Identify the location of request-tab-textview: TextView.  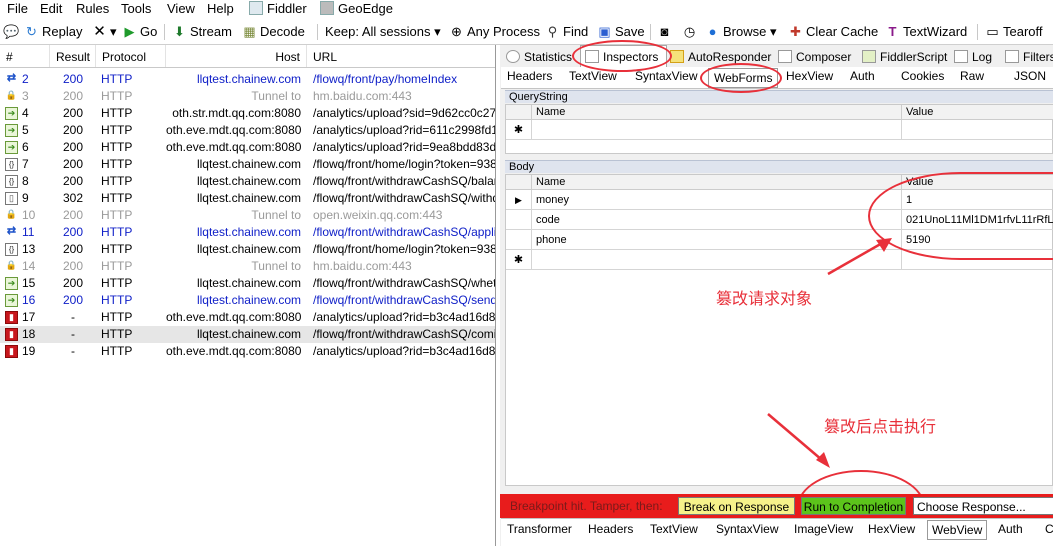
(593, 76).